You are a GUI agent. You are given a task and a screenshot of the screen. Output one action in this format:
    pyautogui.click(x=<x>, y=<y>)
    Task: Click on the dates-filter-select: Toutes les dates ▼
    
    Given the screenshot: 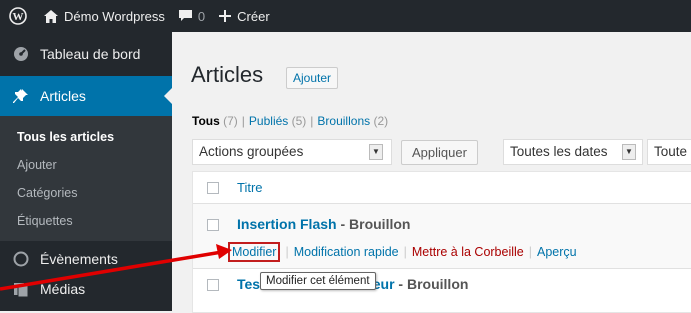 What is the action you would take?
    pyautogui.click(x=573, y=152)
    